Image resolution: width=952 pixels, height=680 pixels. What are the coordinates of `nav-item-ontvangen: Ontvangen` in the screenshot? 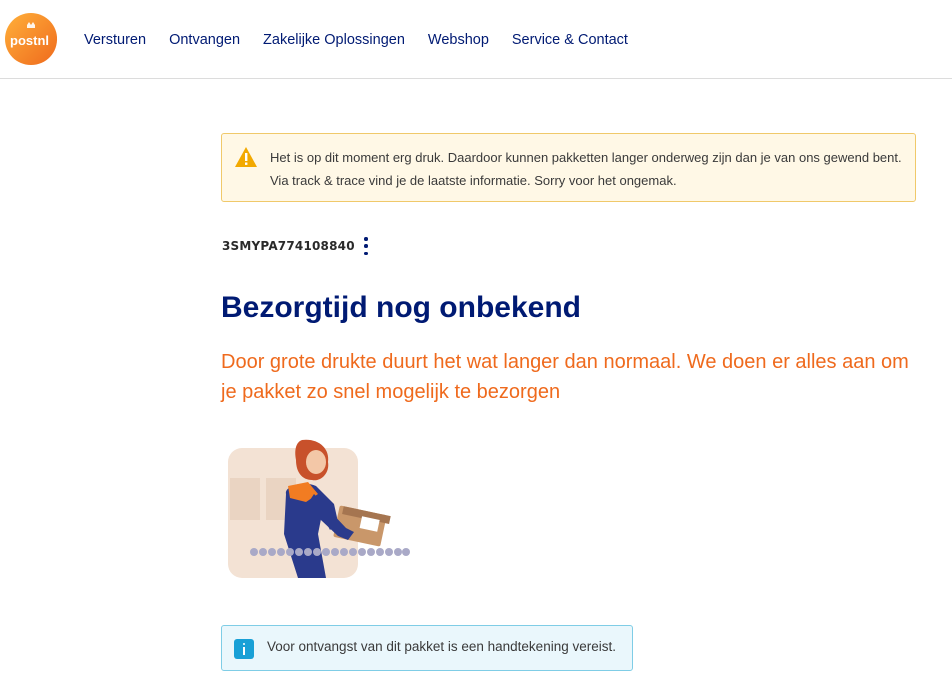 It's located at (204, 40).